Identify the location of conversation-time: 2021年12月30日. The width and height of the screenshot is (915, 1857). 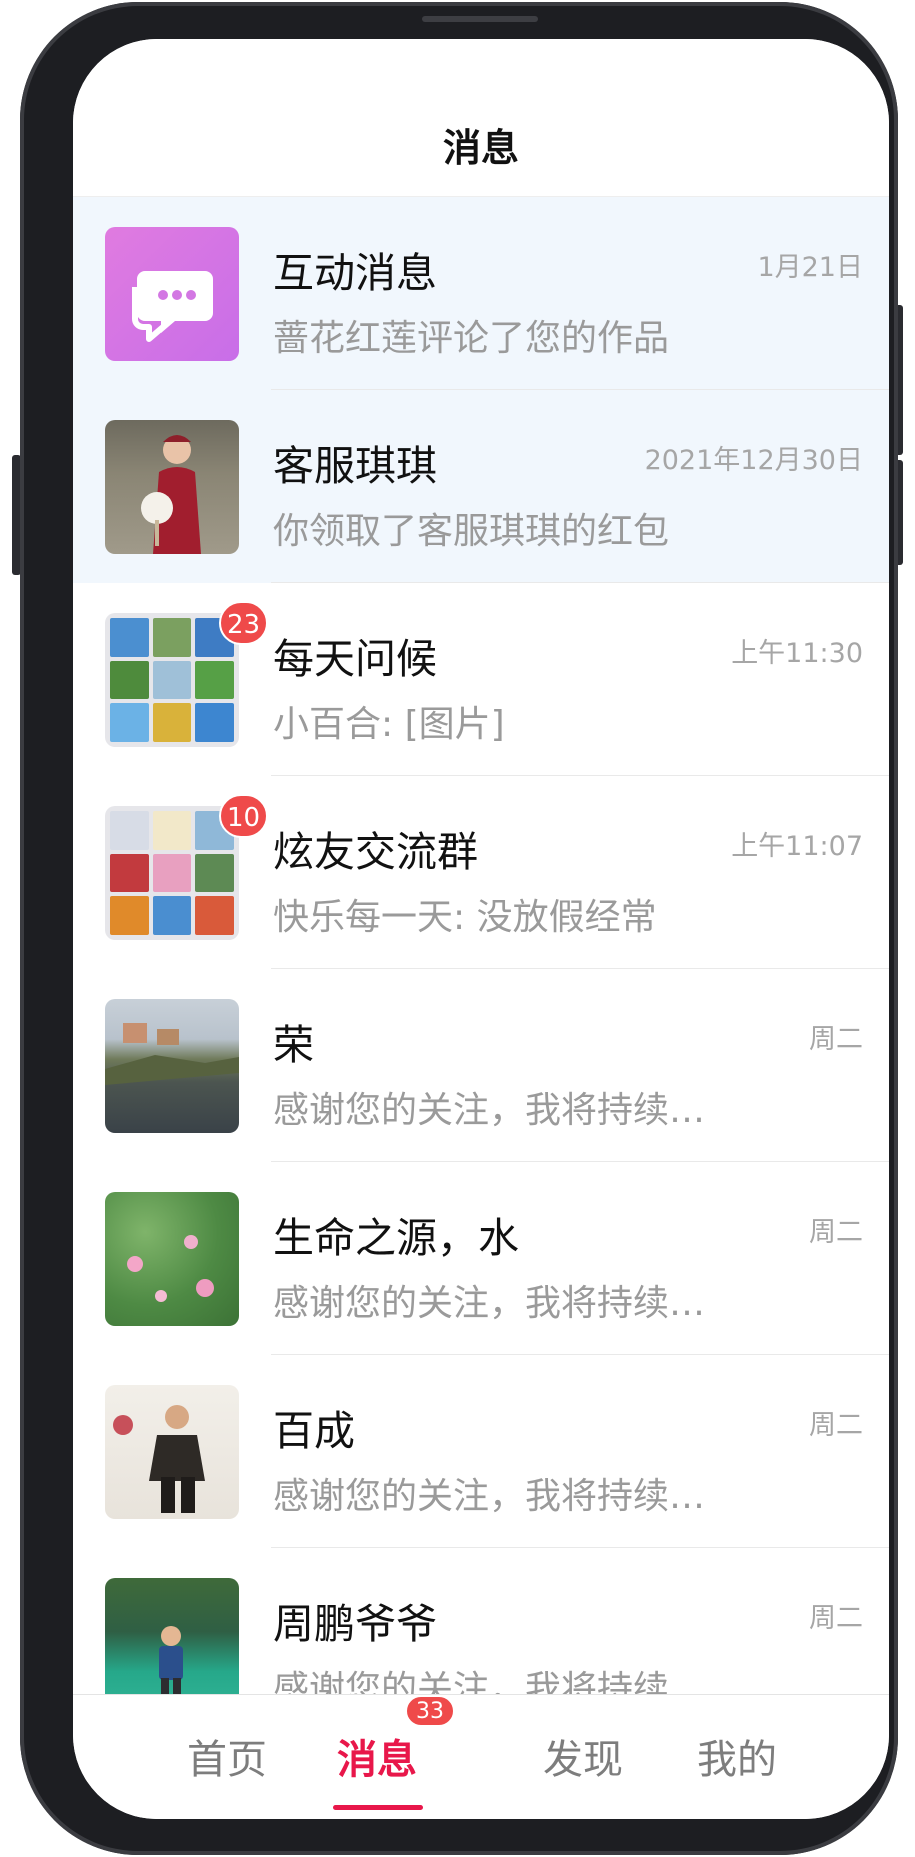
(753, 460).